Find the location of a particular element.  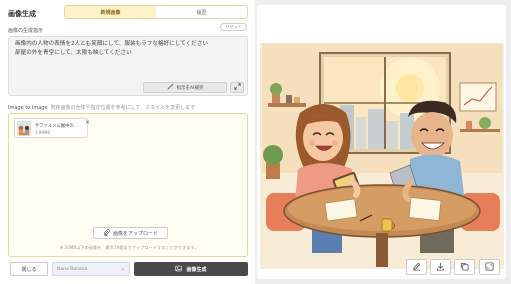

model-select: Nano Banana ⌄ is located at coordinates (91, 269).